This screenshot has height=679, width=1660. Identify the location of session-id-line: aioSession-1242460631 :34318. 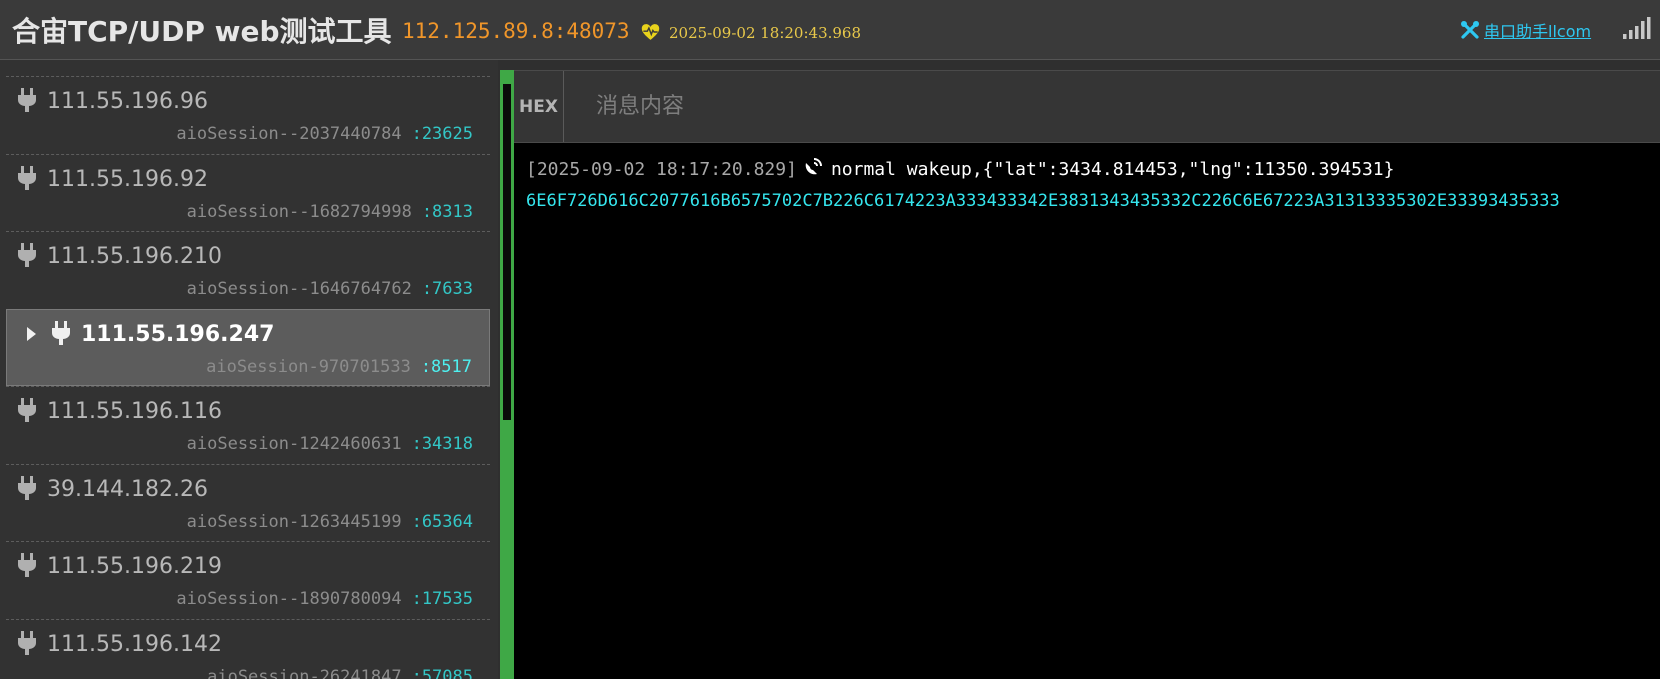
(330, 444).